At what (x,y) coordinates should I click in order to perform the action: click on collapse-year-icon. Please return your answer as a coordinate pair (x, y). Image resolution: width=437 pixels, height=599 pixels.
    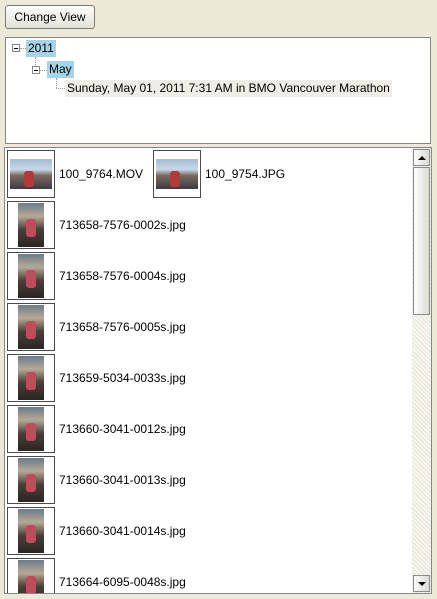
    Looking at the image, I should click on (16, 48).